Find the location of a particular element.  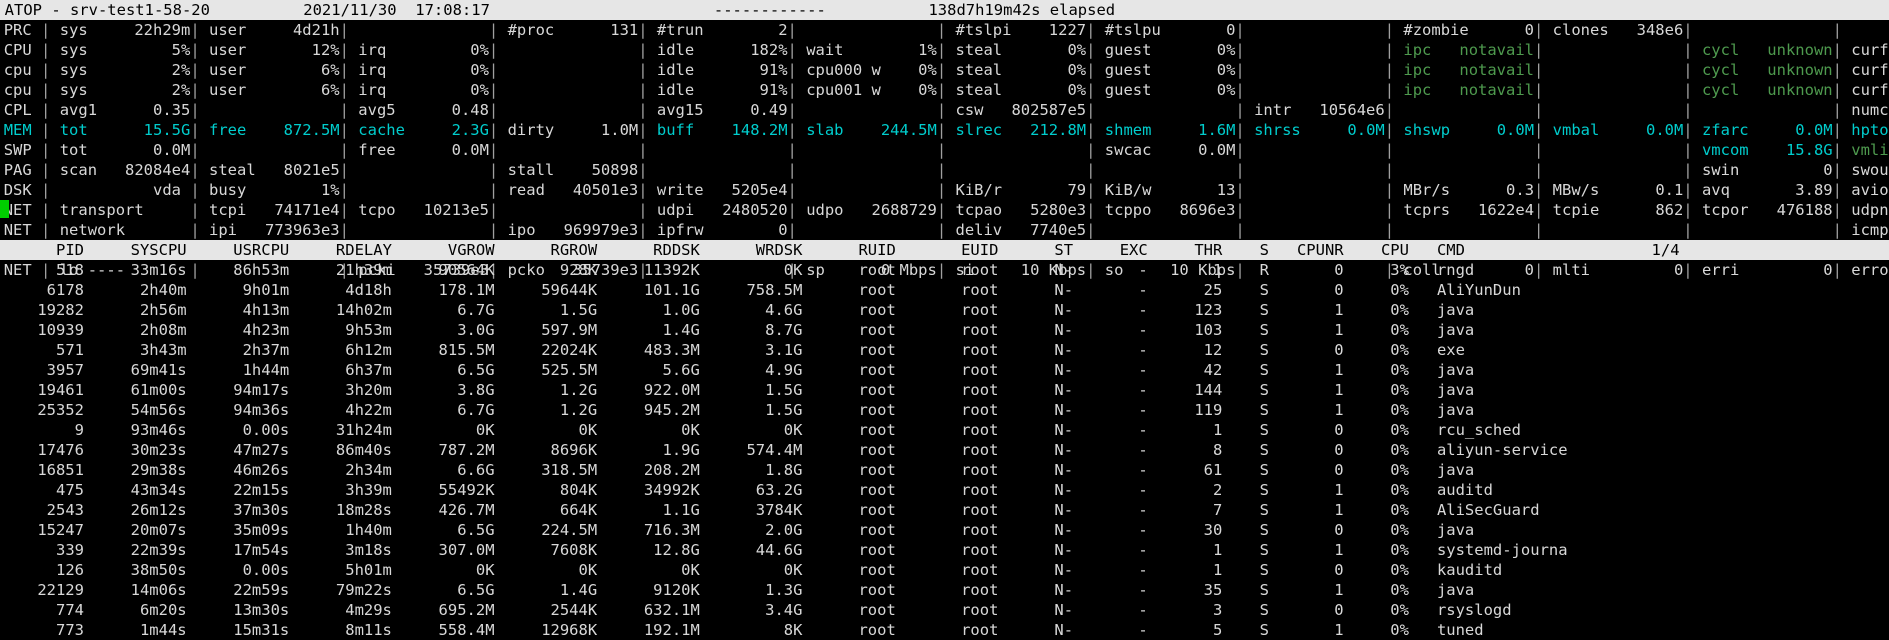

sys-cell-body: read40501e3 is located at coordinates (568, 190).